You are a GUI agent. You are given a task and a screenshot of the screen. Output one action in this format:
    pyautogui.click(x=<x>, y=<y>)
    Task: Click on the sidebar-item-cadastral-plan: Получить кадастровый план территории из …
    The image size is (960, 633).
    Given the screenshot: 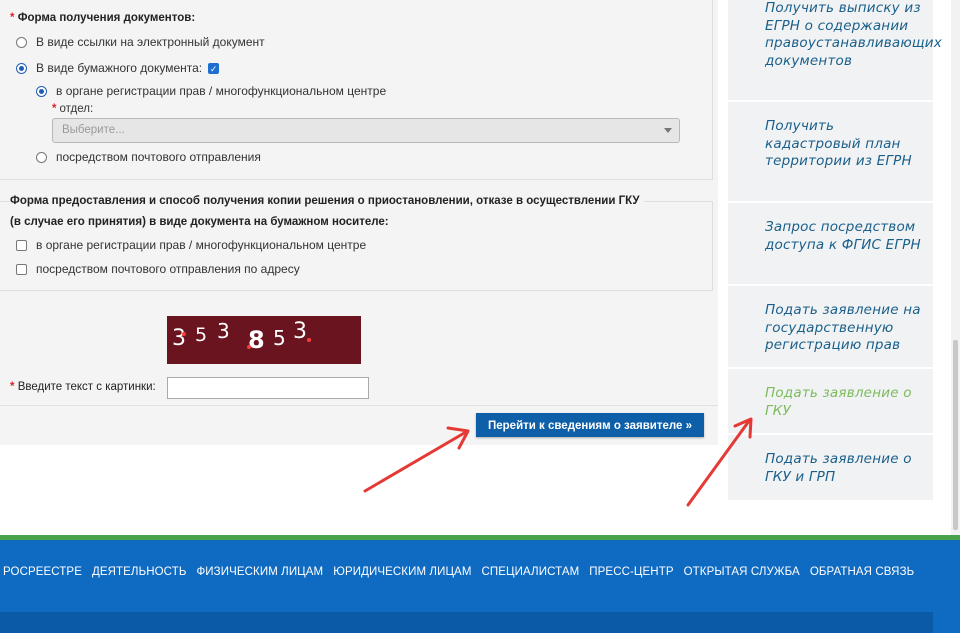 What is the action you would take?
    pyautogui.click(x=849, y=144)
    